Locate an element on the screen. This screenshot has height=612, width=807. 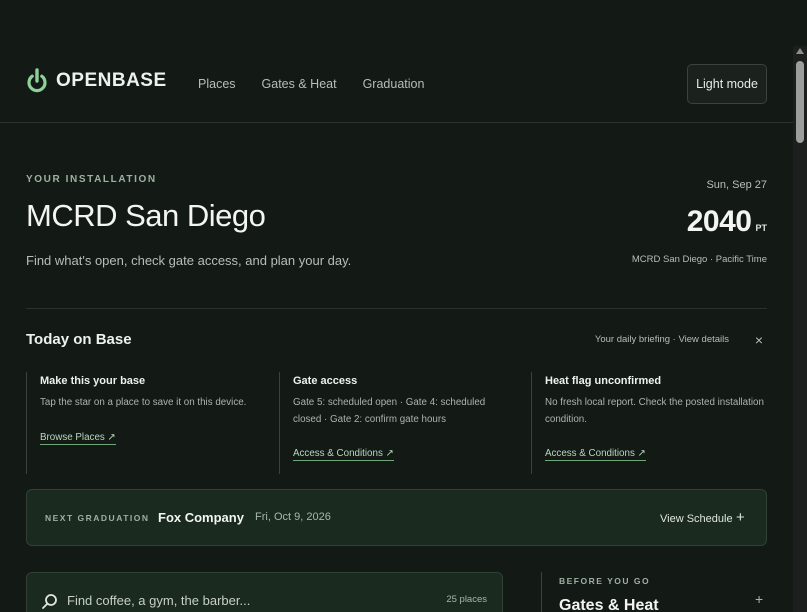
close-icon: × is located at coordinates (759, 340).